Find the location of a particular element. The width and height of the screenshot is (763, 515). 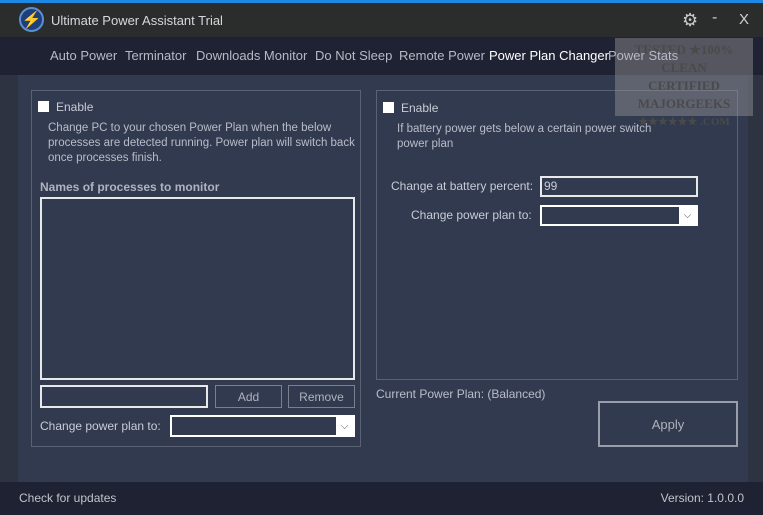

battery-percent-input: 99 is located at coordinates (619, 186).